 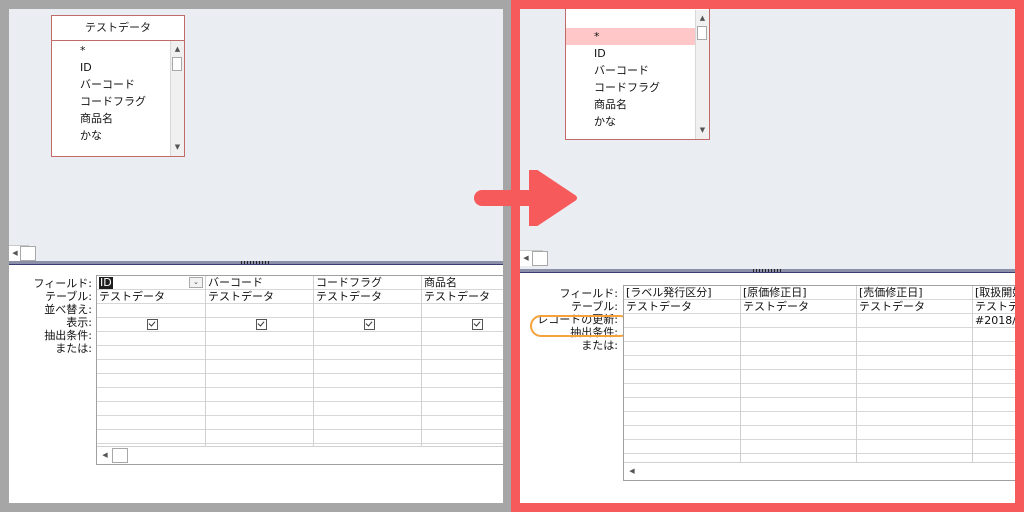 I want to click on dropdown-arrow-icon: ⌄, so click(x=196, y=282).